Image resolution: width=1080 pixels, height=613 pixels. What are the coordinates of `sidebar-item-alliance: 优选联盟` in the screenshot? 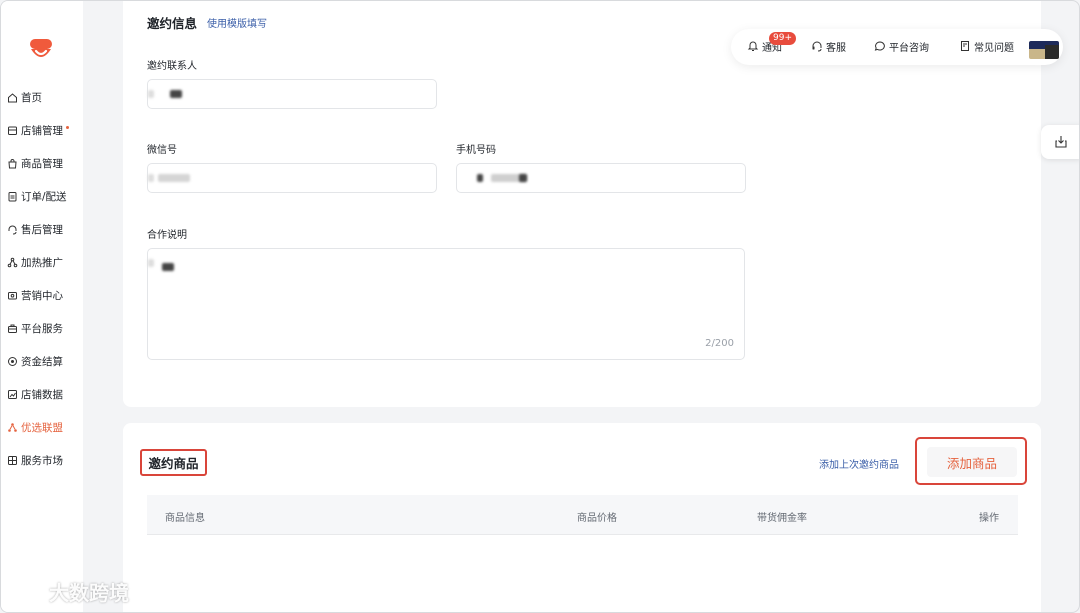 It's located at (35, 427).